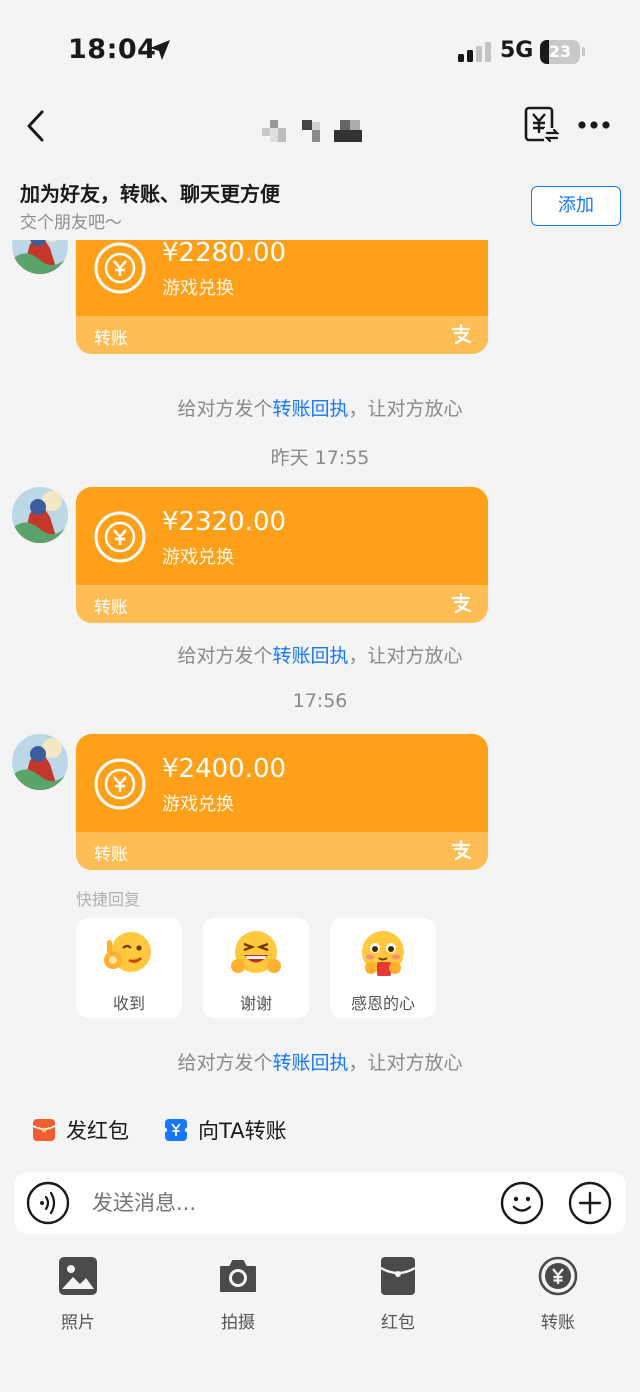 The width and height of the screenshot is (640, 1392). I want to click on transfer-icon, so click(558, 1276).